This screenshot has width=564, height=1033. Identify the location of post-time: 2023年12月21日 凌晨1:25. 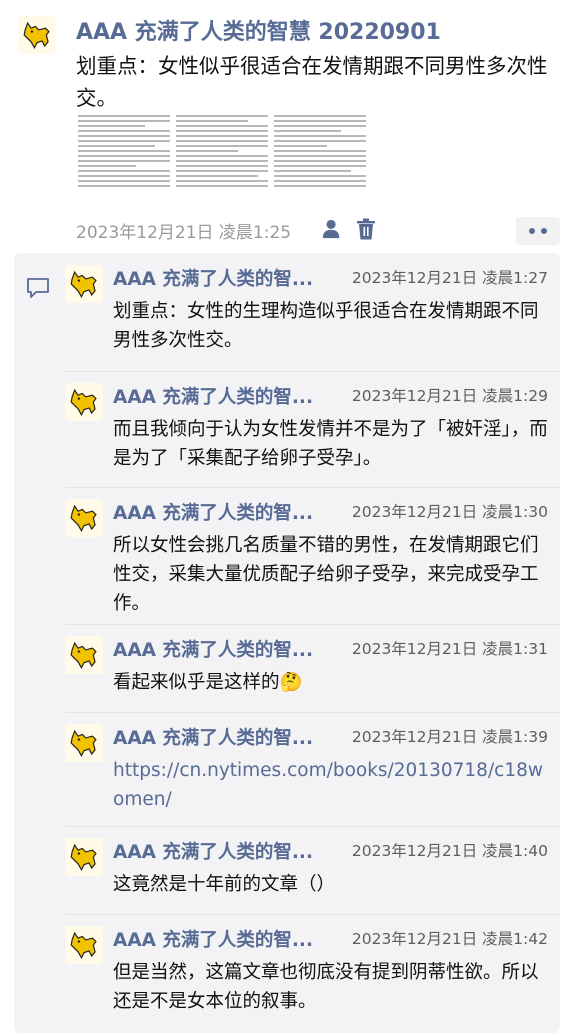
(184, 233).